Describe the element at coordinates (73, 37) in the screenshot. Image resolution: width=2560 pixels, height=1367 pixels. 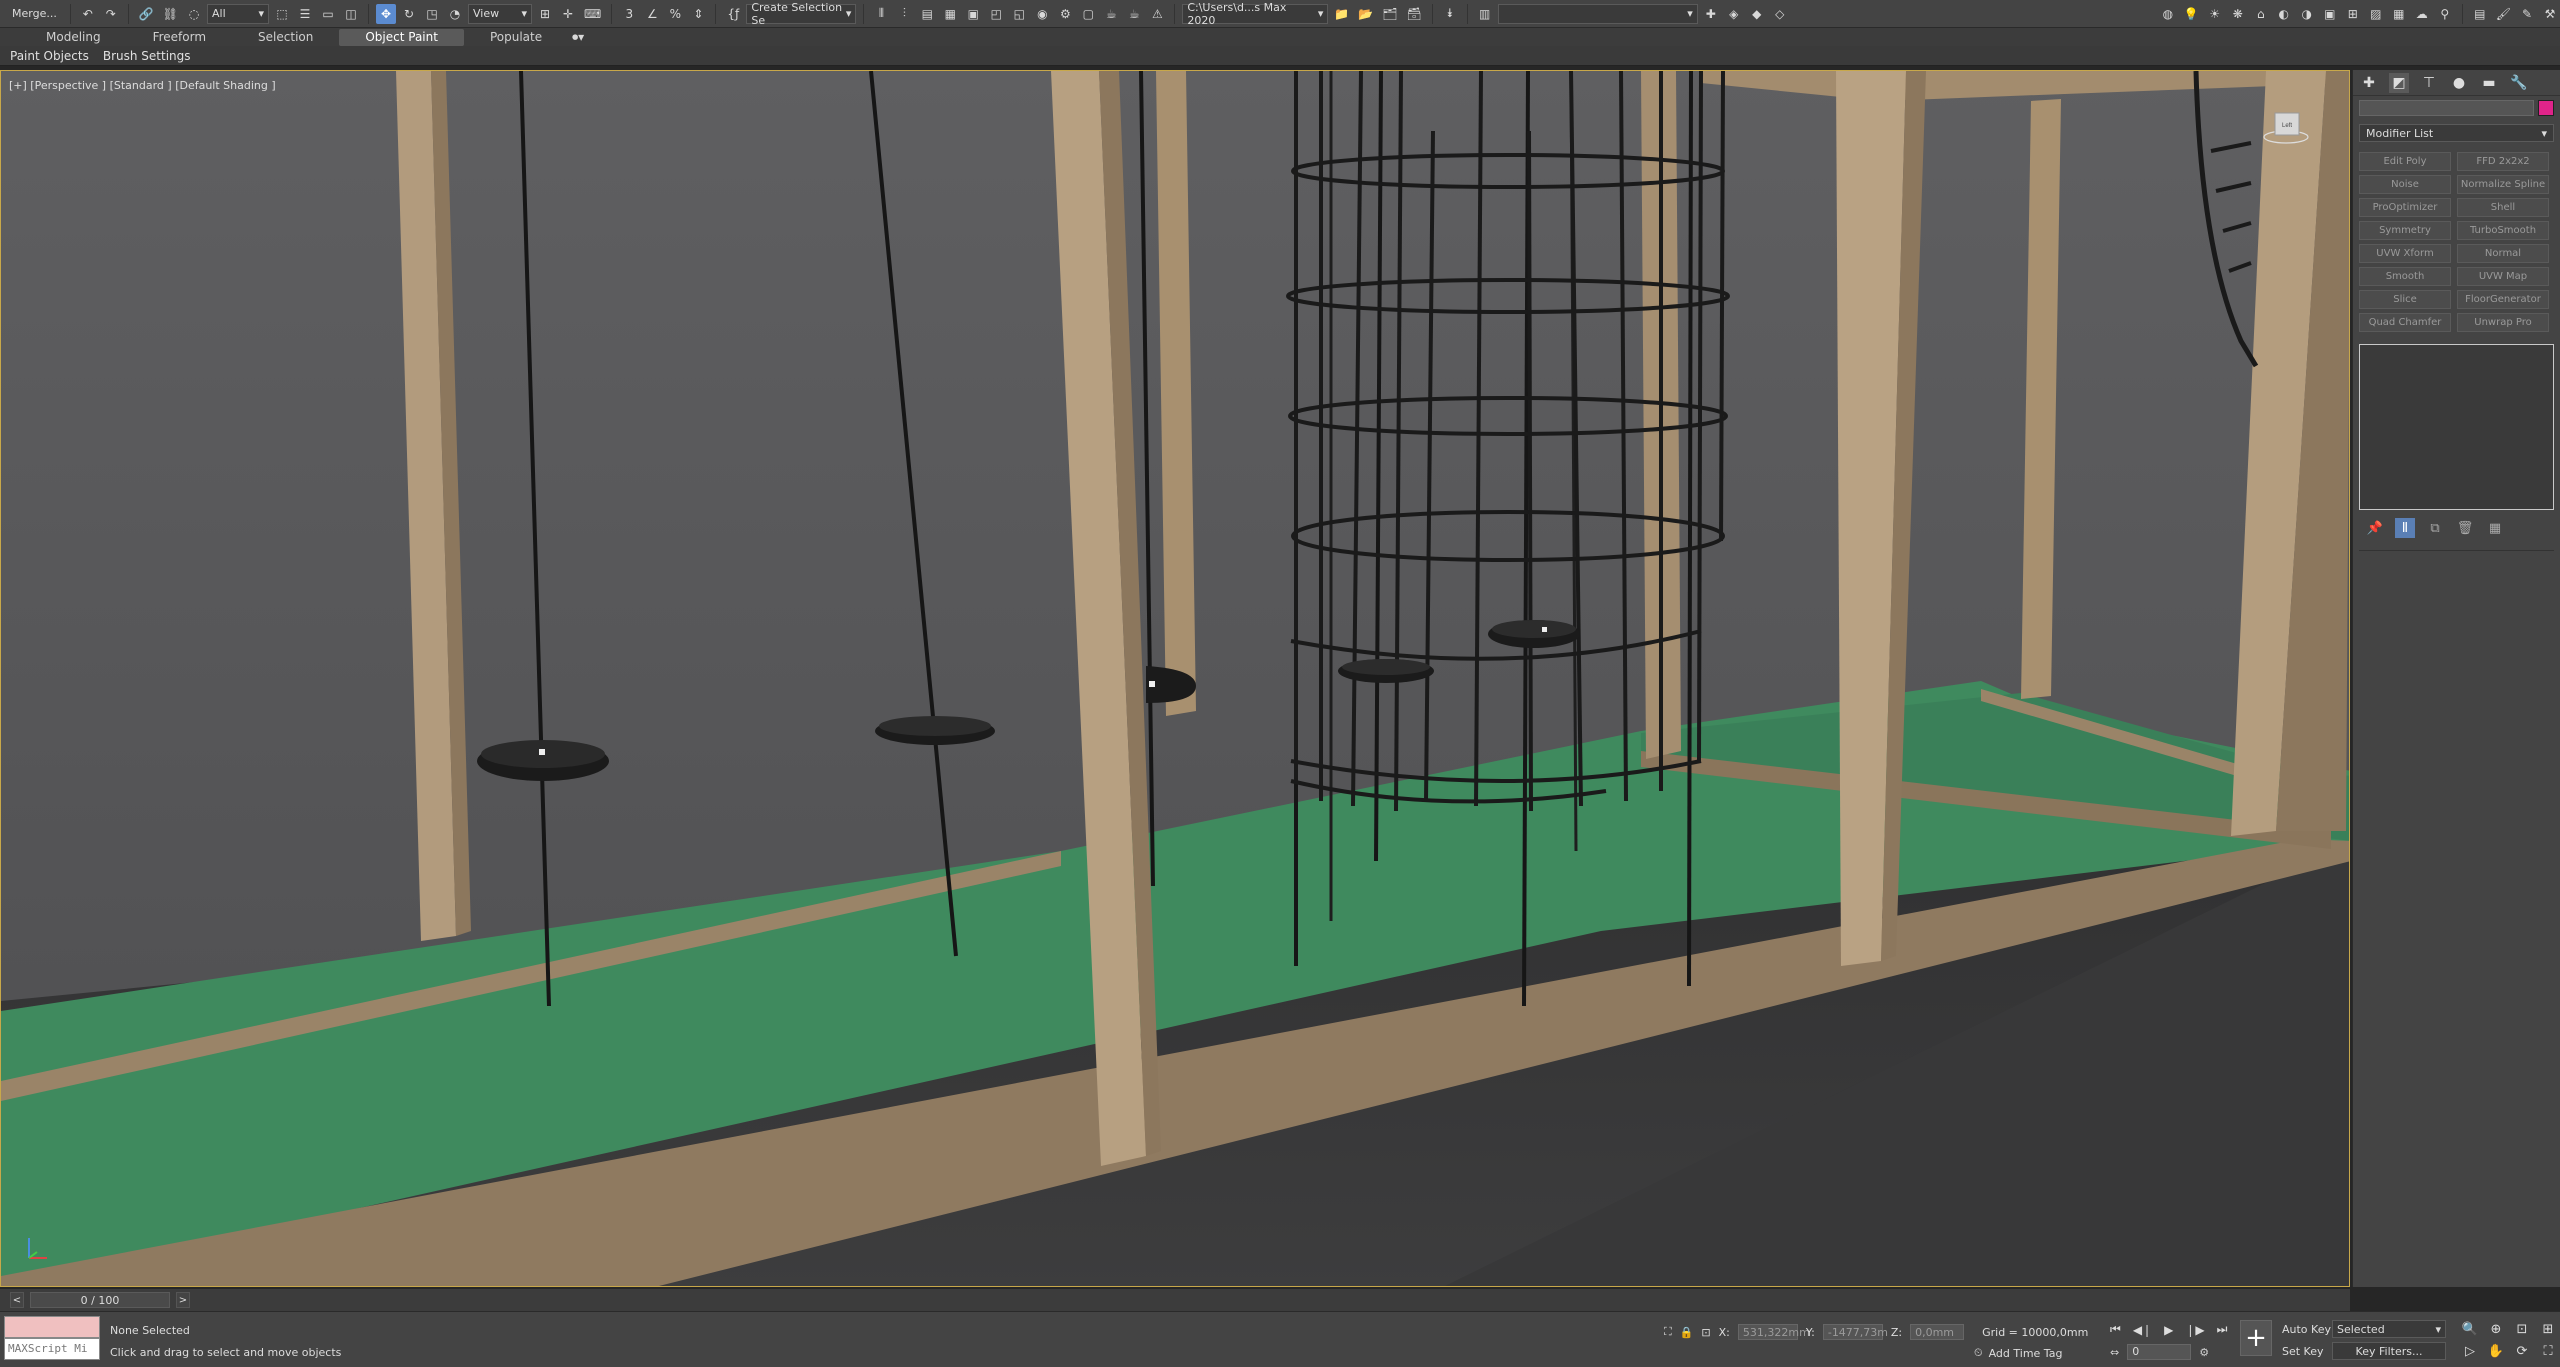
I see `tab-modeling: Modeling` at that location.